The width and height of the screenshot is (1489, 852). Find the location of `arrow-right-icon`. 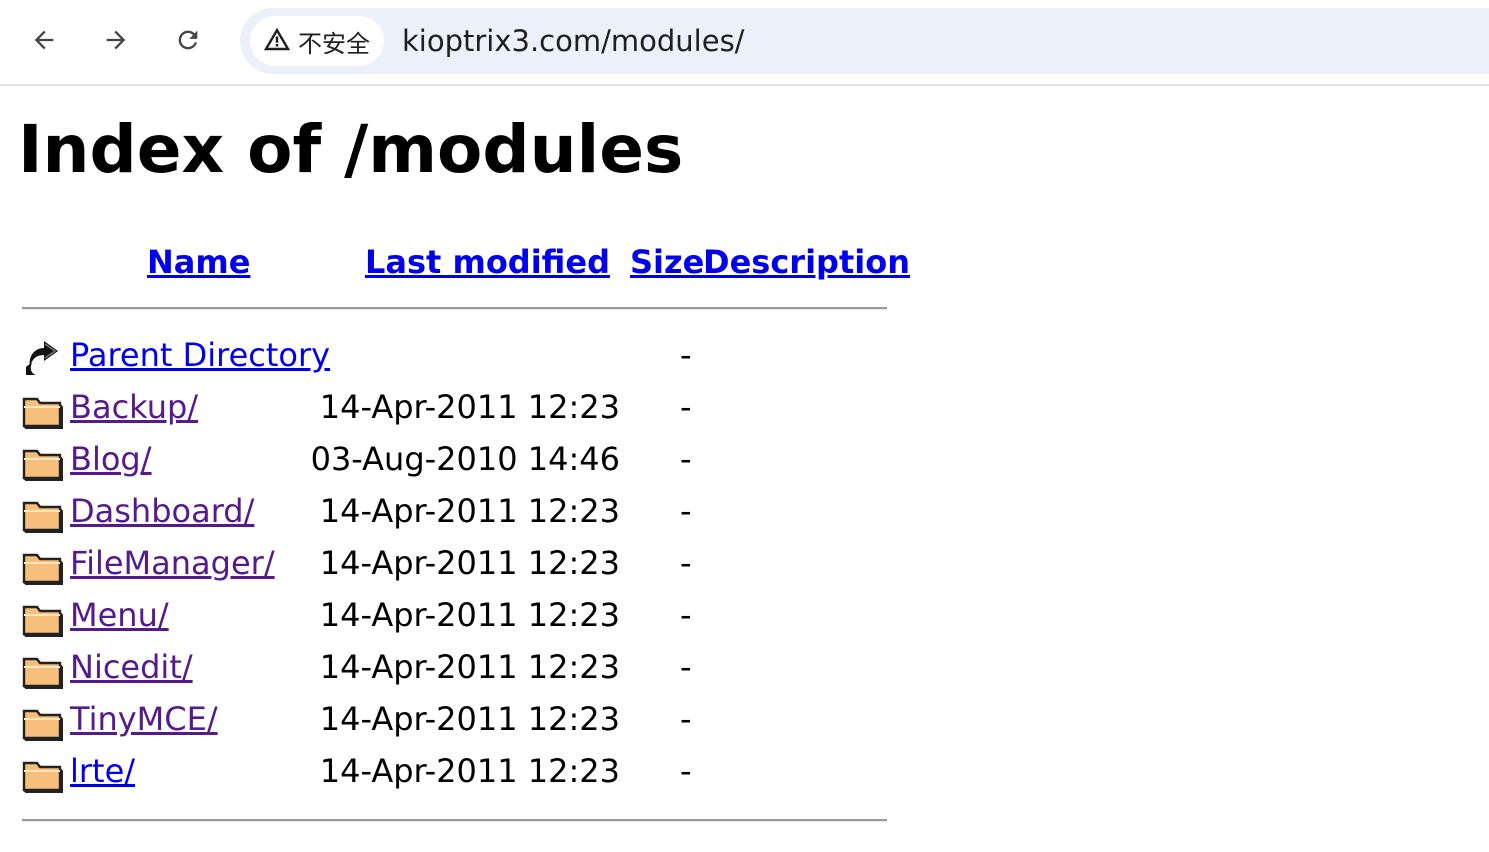

arrow-right-icon is located at coordinates (116, 42).